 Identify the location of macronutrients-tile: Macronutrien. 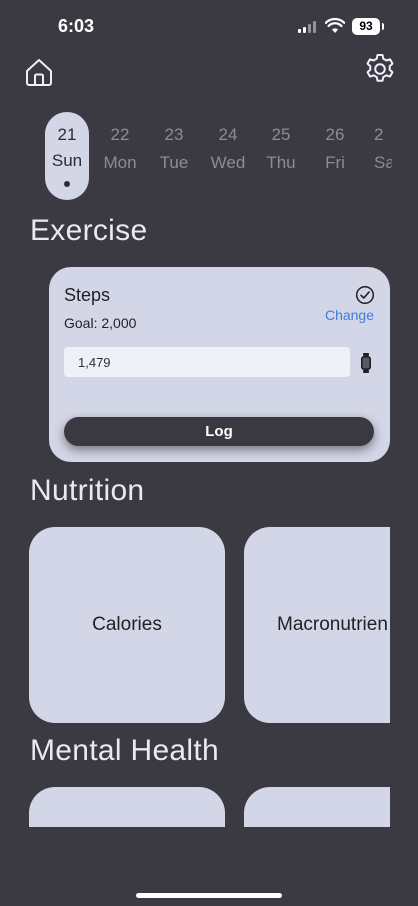
(317, 625).